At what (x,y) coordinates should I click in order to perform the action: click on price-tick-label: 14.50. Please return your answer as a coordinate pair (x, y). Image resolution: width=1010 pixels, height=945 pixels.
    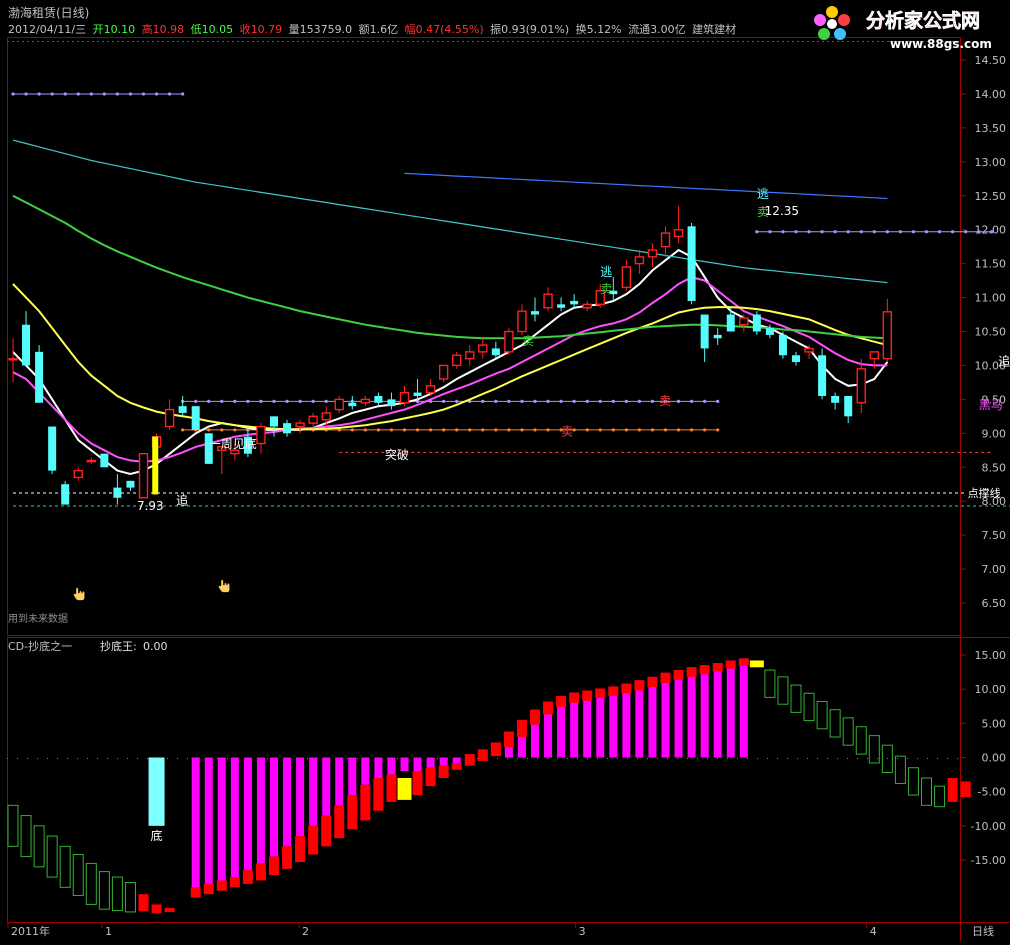
    Looking at the image, I should click on (991, 60).